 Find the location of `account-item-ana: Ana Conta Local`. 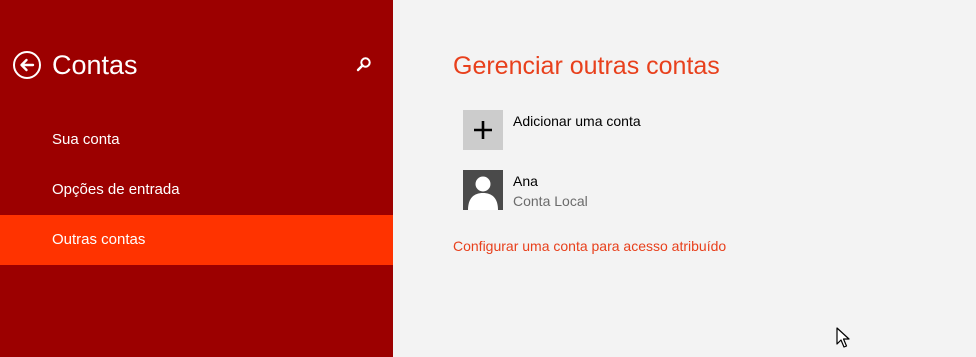

account-item-ana: Ana Conta Local is located at coordinates (593, 190).